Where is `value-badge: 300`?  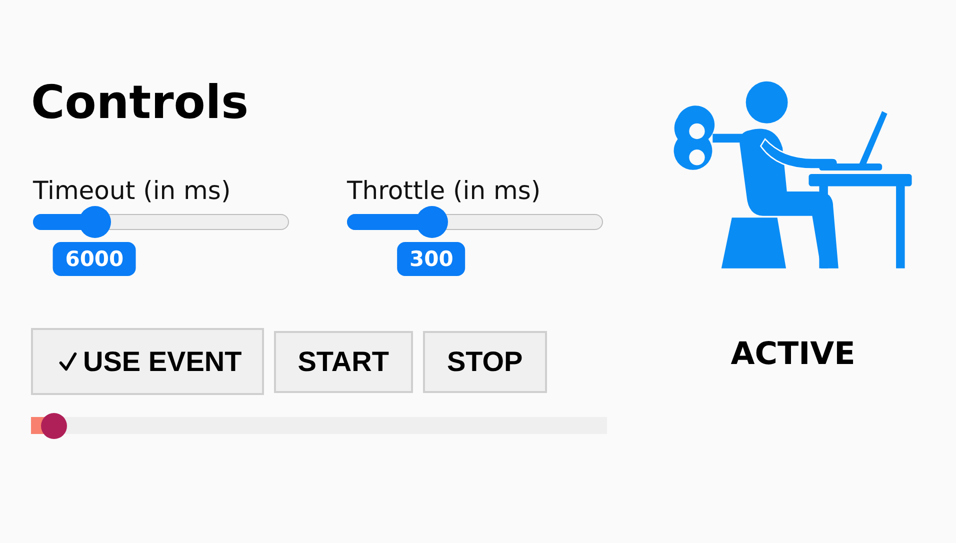 value-badge: 300 is located at coordinates (432, 259).